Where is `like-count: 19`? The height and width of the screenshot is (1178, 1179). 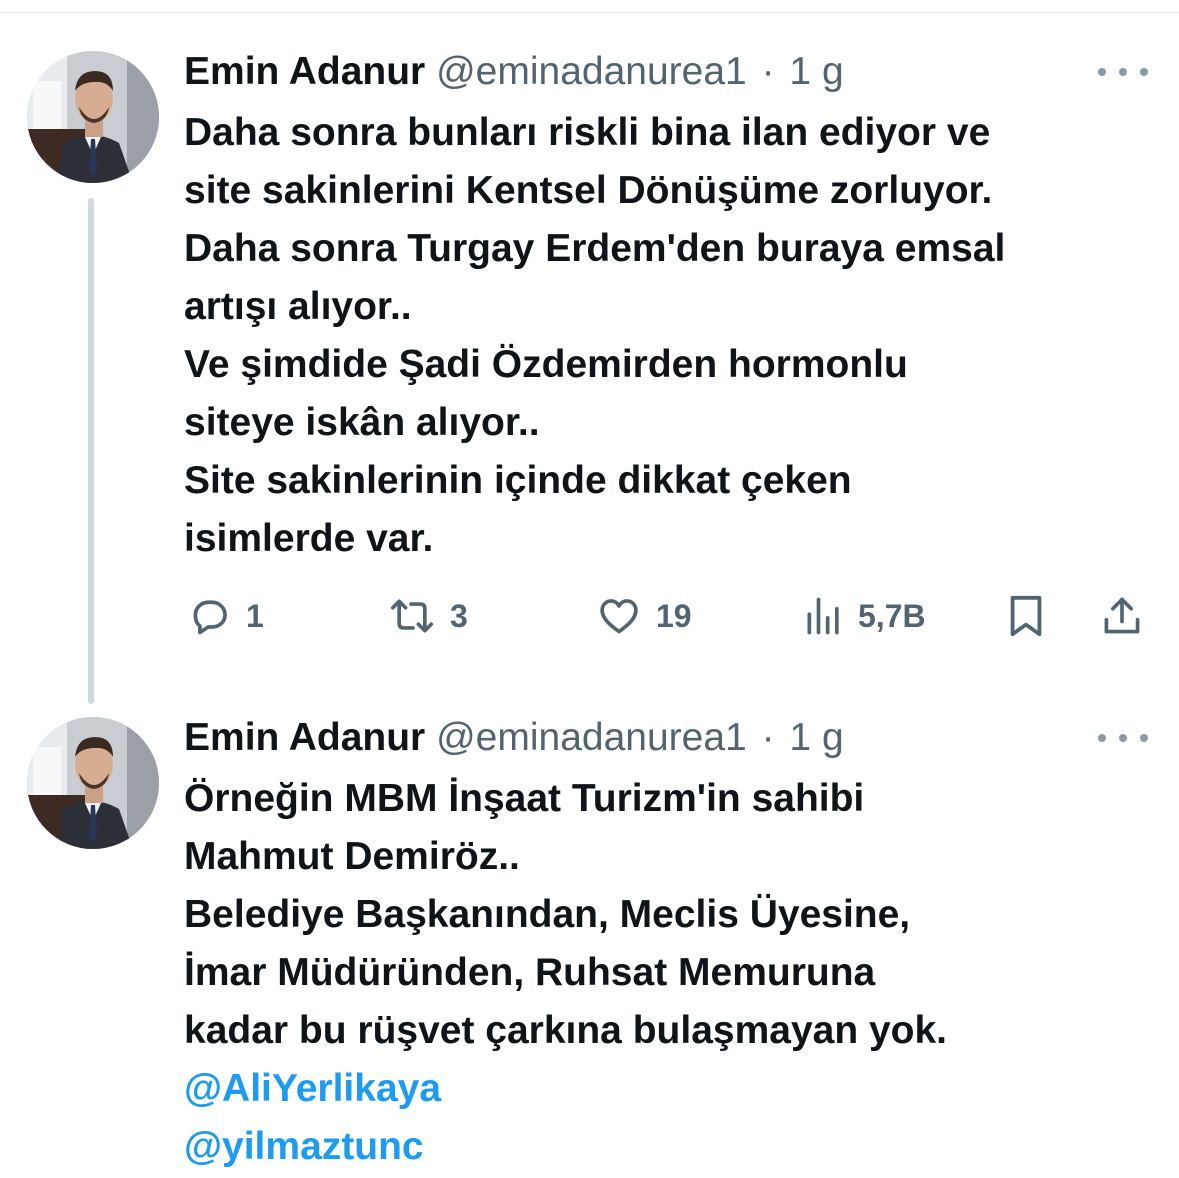
like-count: 19 is located at coordinates (674, 615).